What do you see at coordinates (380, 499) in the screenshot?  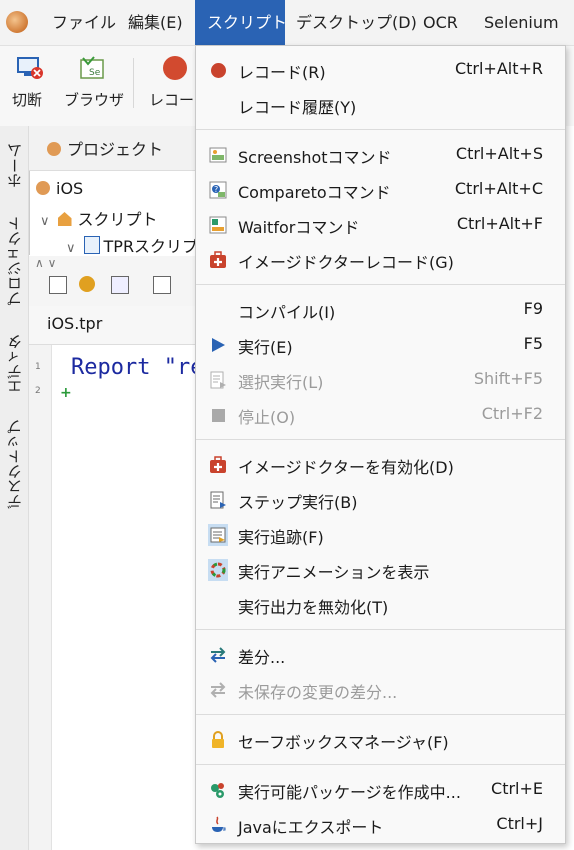 I see `menu-item: ステップ実行(B)` at bounding box center [380, 499].